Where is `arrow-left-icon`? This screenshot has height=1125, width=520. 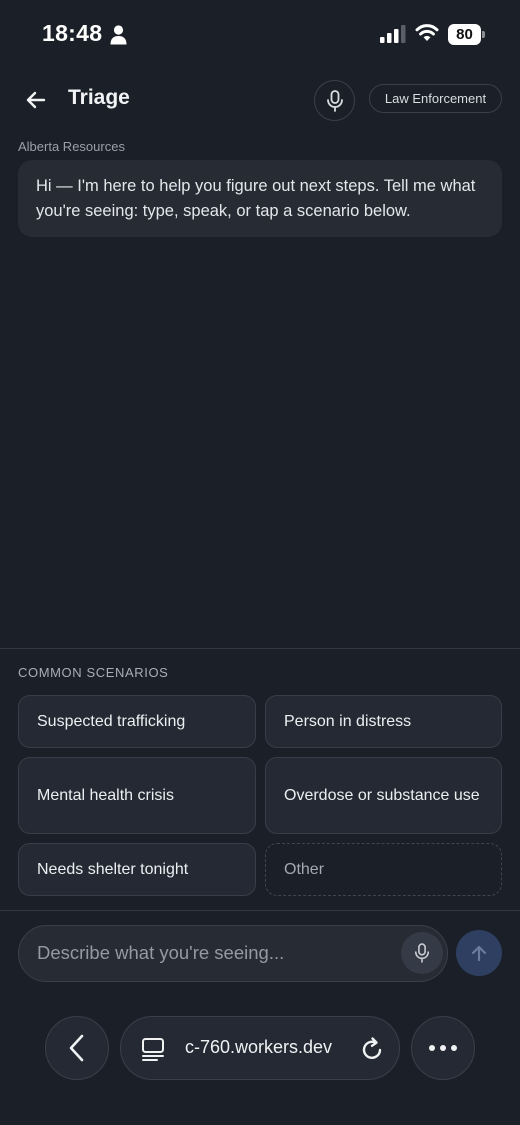 arrow-left-icon is located at coordinates (36, 100).